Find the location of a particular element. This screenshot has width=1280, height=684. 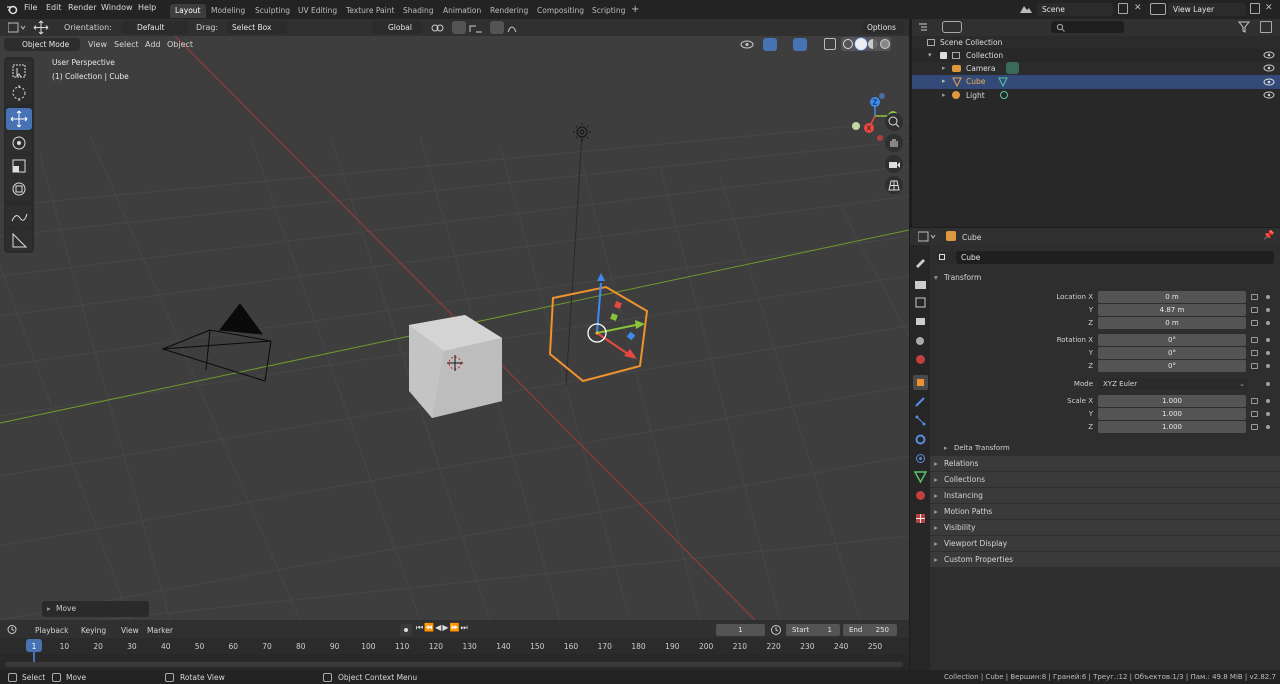

motion-paths-panel: Motion Paths is located at coordinates (1105, 511).